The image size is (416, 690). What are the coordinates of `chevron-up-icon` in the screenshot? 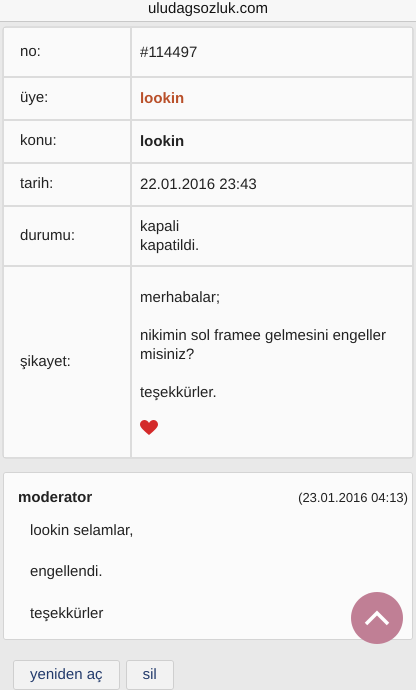 It's located at (377, 618).